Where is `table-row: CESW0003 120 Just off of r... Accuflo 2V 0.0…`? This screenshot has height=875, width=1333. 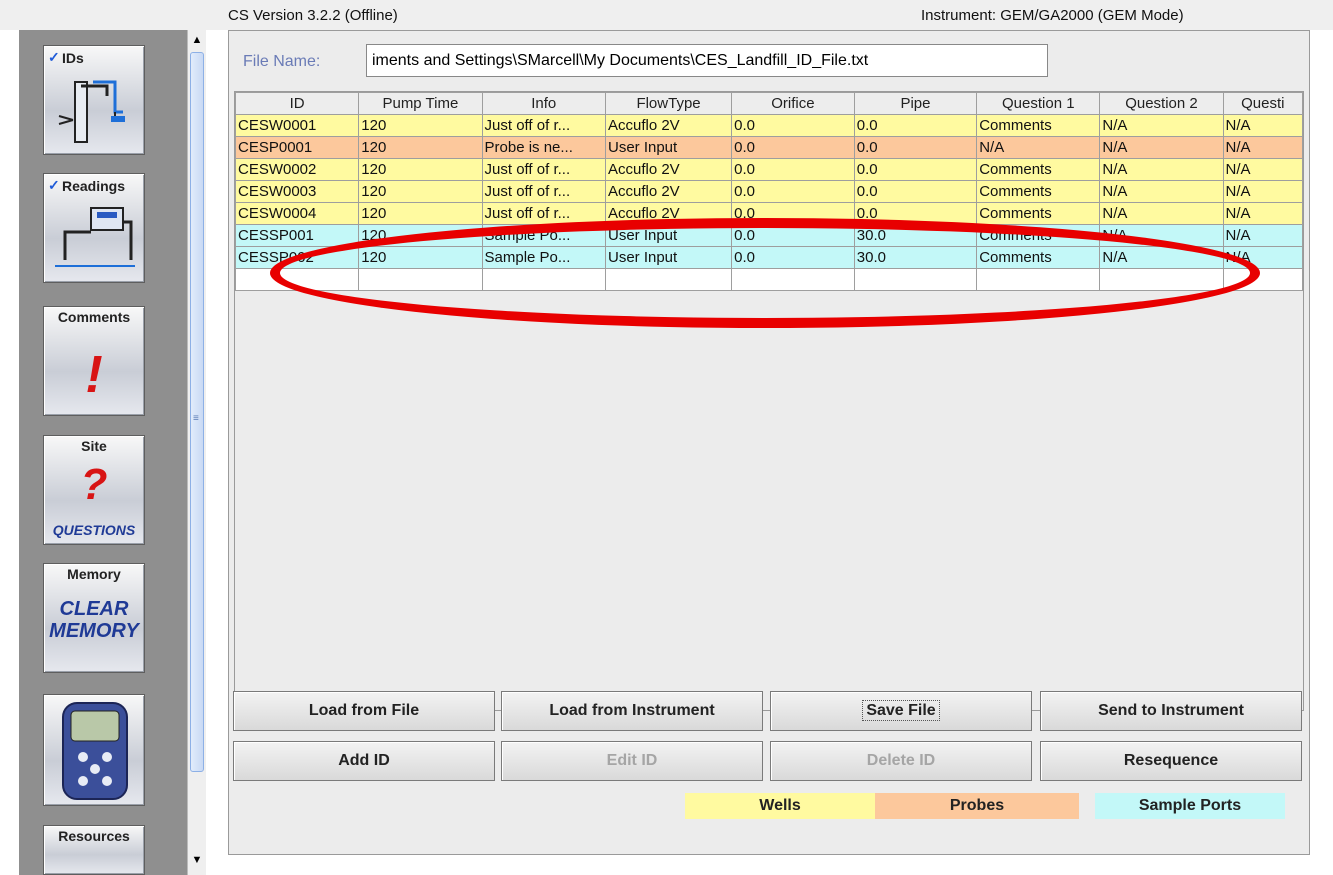 table-row: CESW0003 120 Just off of r... Accuflo 2V 0.0… is located at coordinates (769, 191).